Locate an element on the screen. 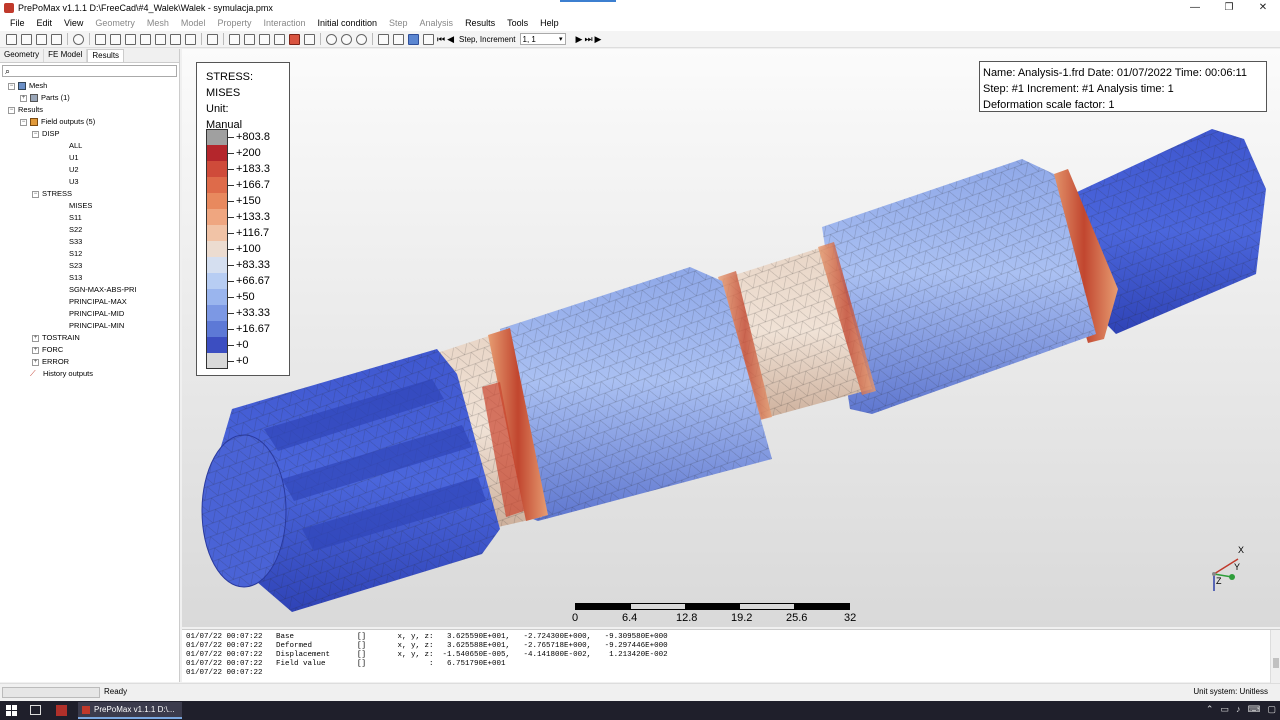  front-view-icon is located at coordinates (100, 39).